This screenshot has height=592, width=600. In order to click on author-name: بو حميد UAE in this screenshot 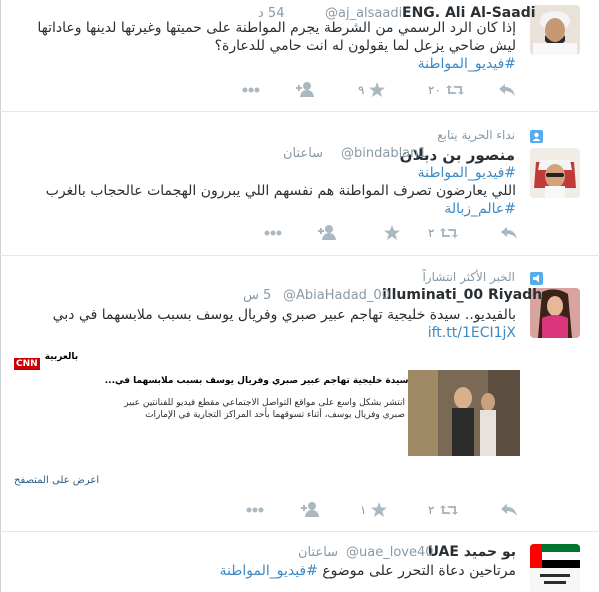, I will do `click(472, 552)`.